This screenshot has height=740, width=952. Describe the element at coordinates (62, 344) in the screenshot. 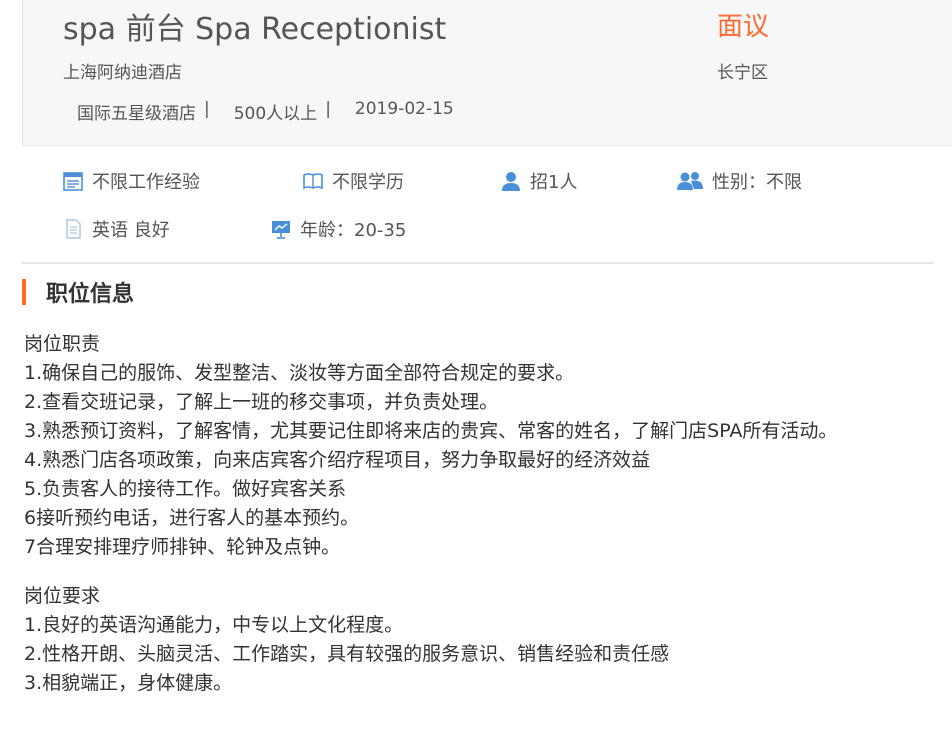

I see `duties-heading: 岗位职责` at that location.